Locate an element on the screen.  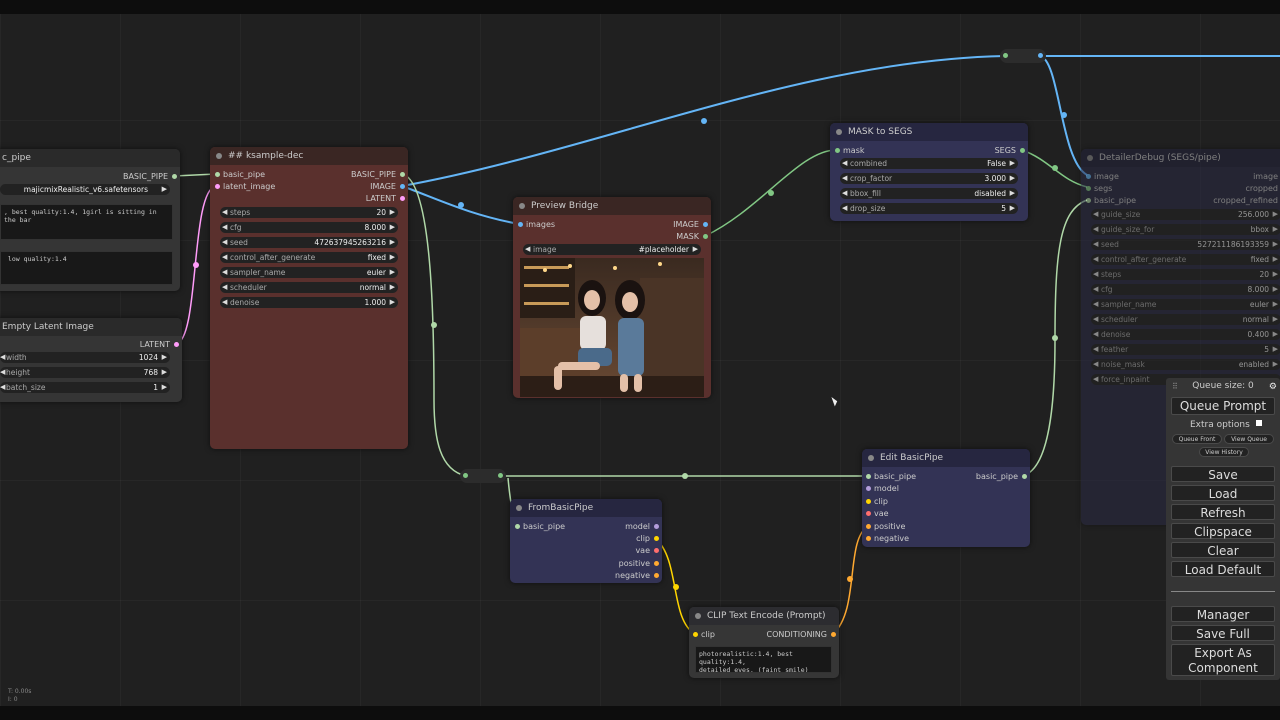
combined-widget: ◀ combined False ▶ is located at coordinates (929, 163).